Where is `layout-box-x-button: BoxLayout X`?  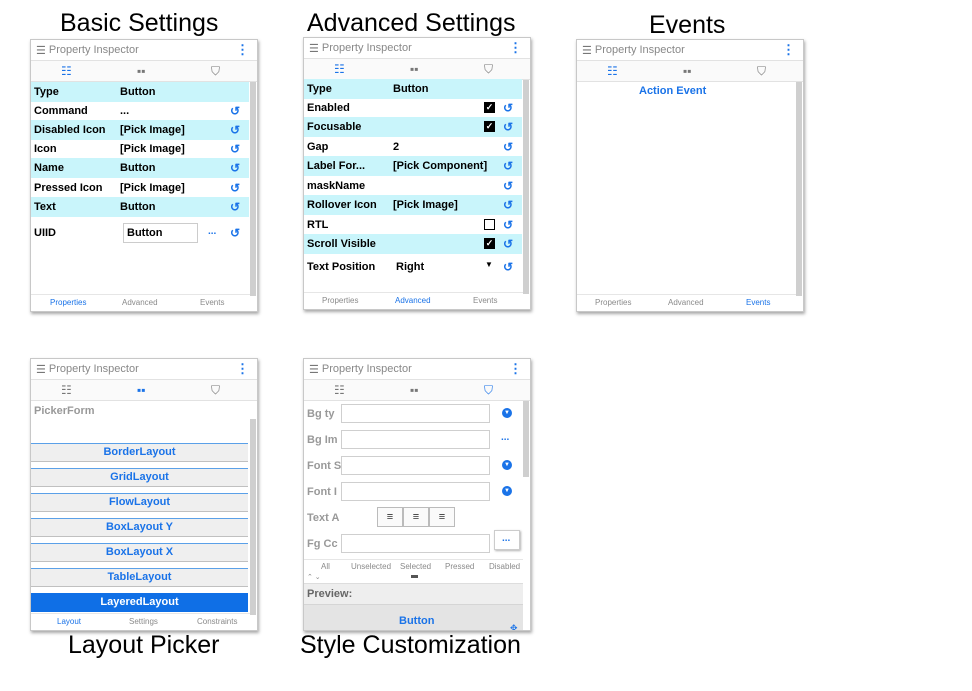 layout-box-x-button: BoxLayout X is located at coordinates (139, 552).